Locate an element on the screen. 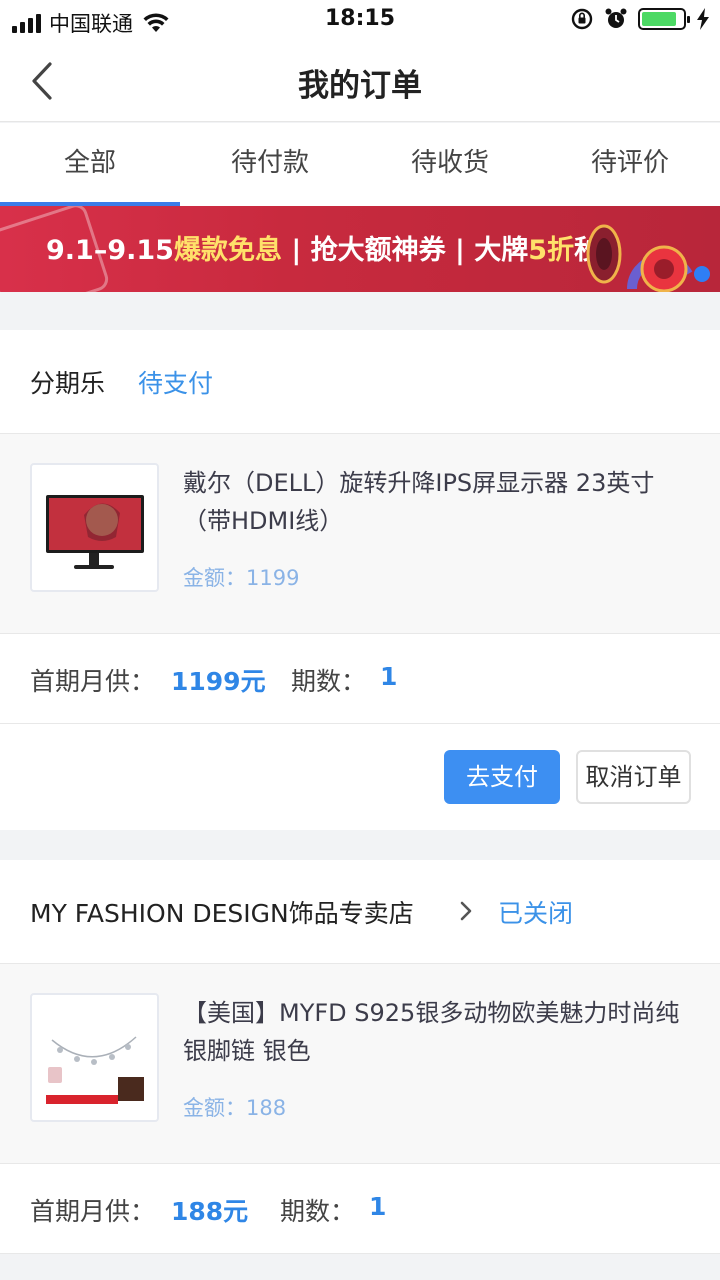  tab-pending-review: 待评价 is located at coordinates (630, 164).